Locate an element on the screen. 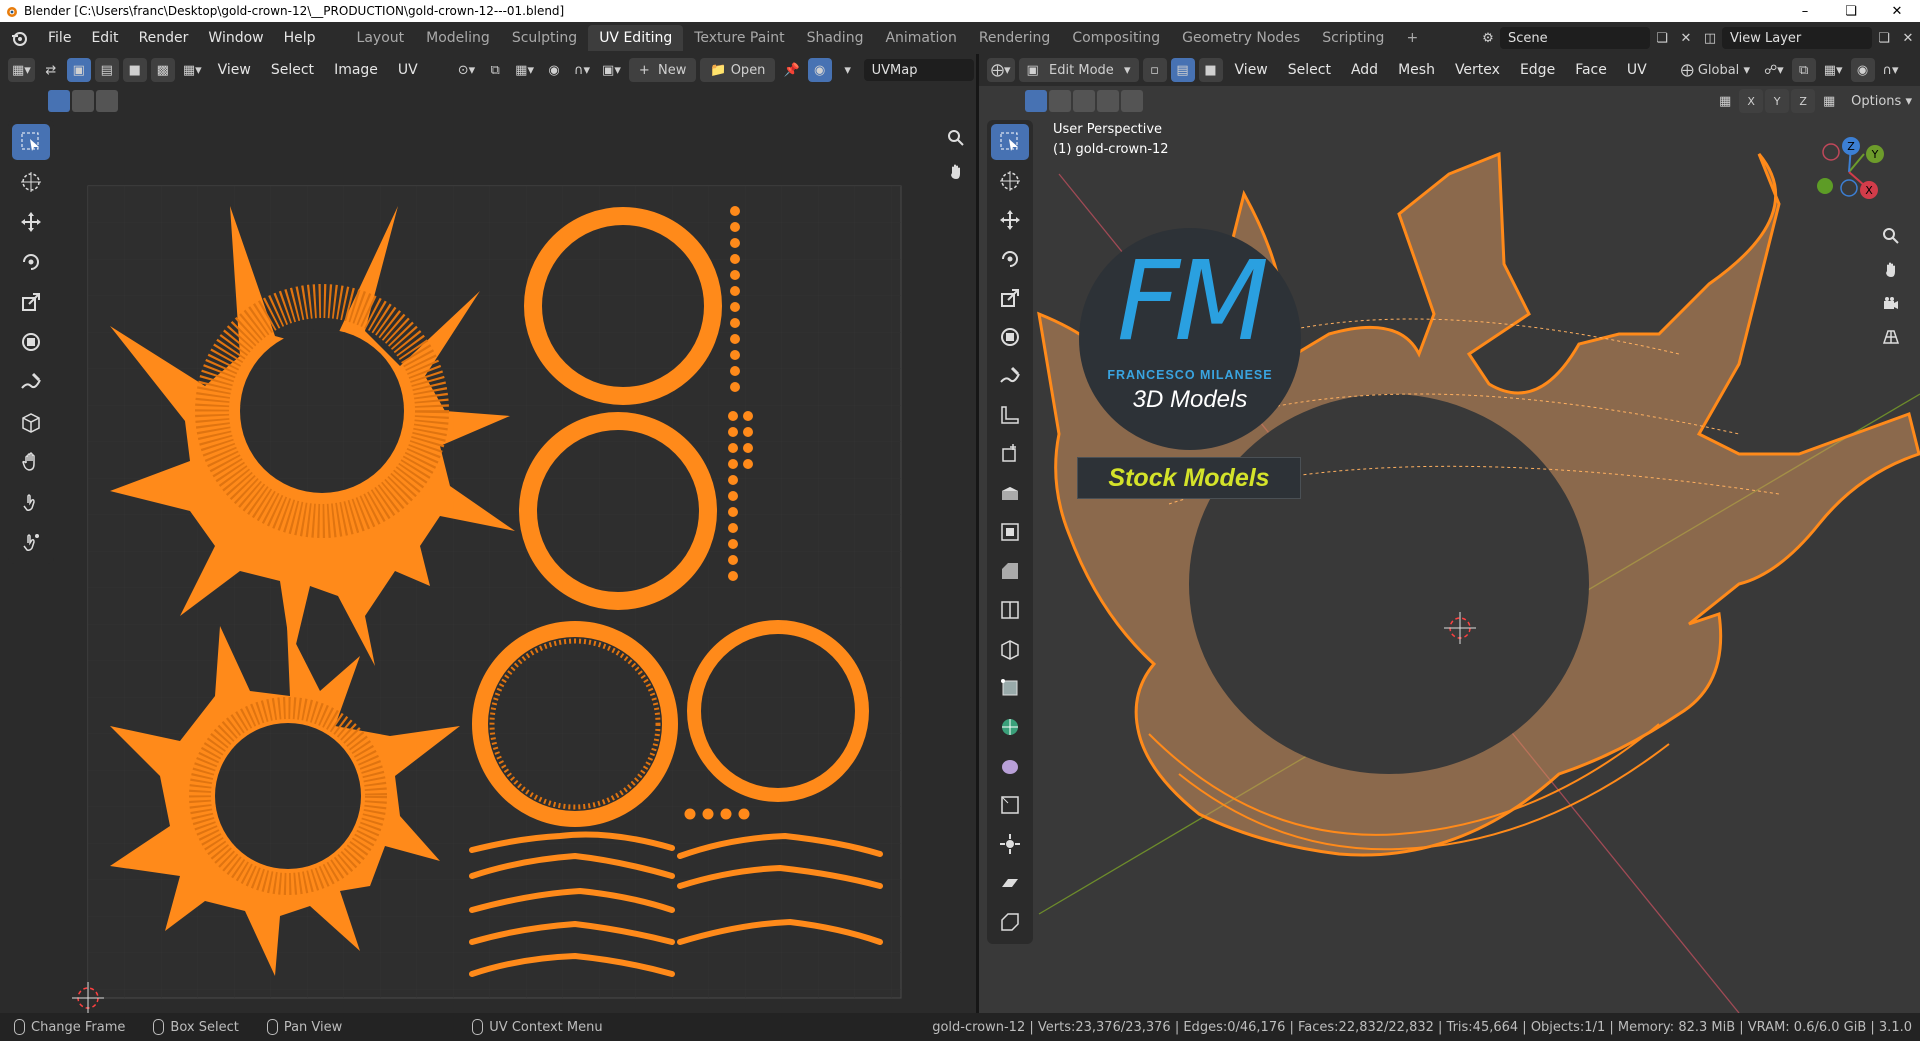  sticky-select-icon: ▦▾ is located at coordinates (192, 70).